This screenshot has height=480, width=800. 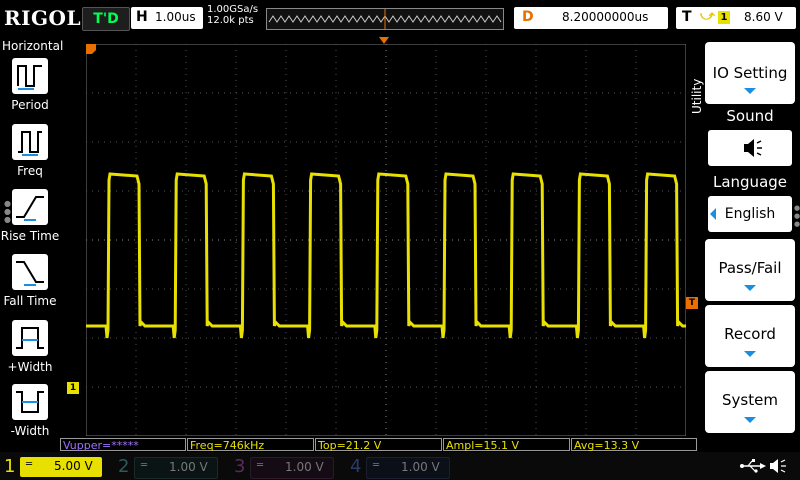 What do you see at coordinates (106, 19) in the screenshot?
I see `run-status-badge: T'D` at bounding box center [106, 19].